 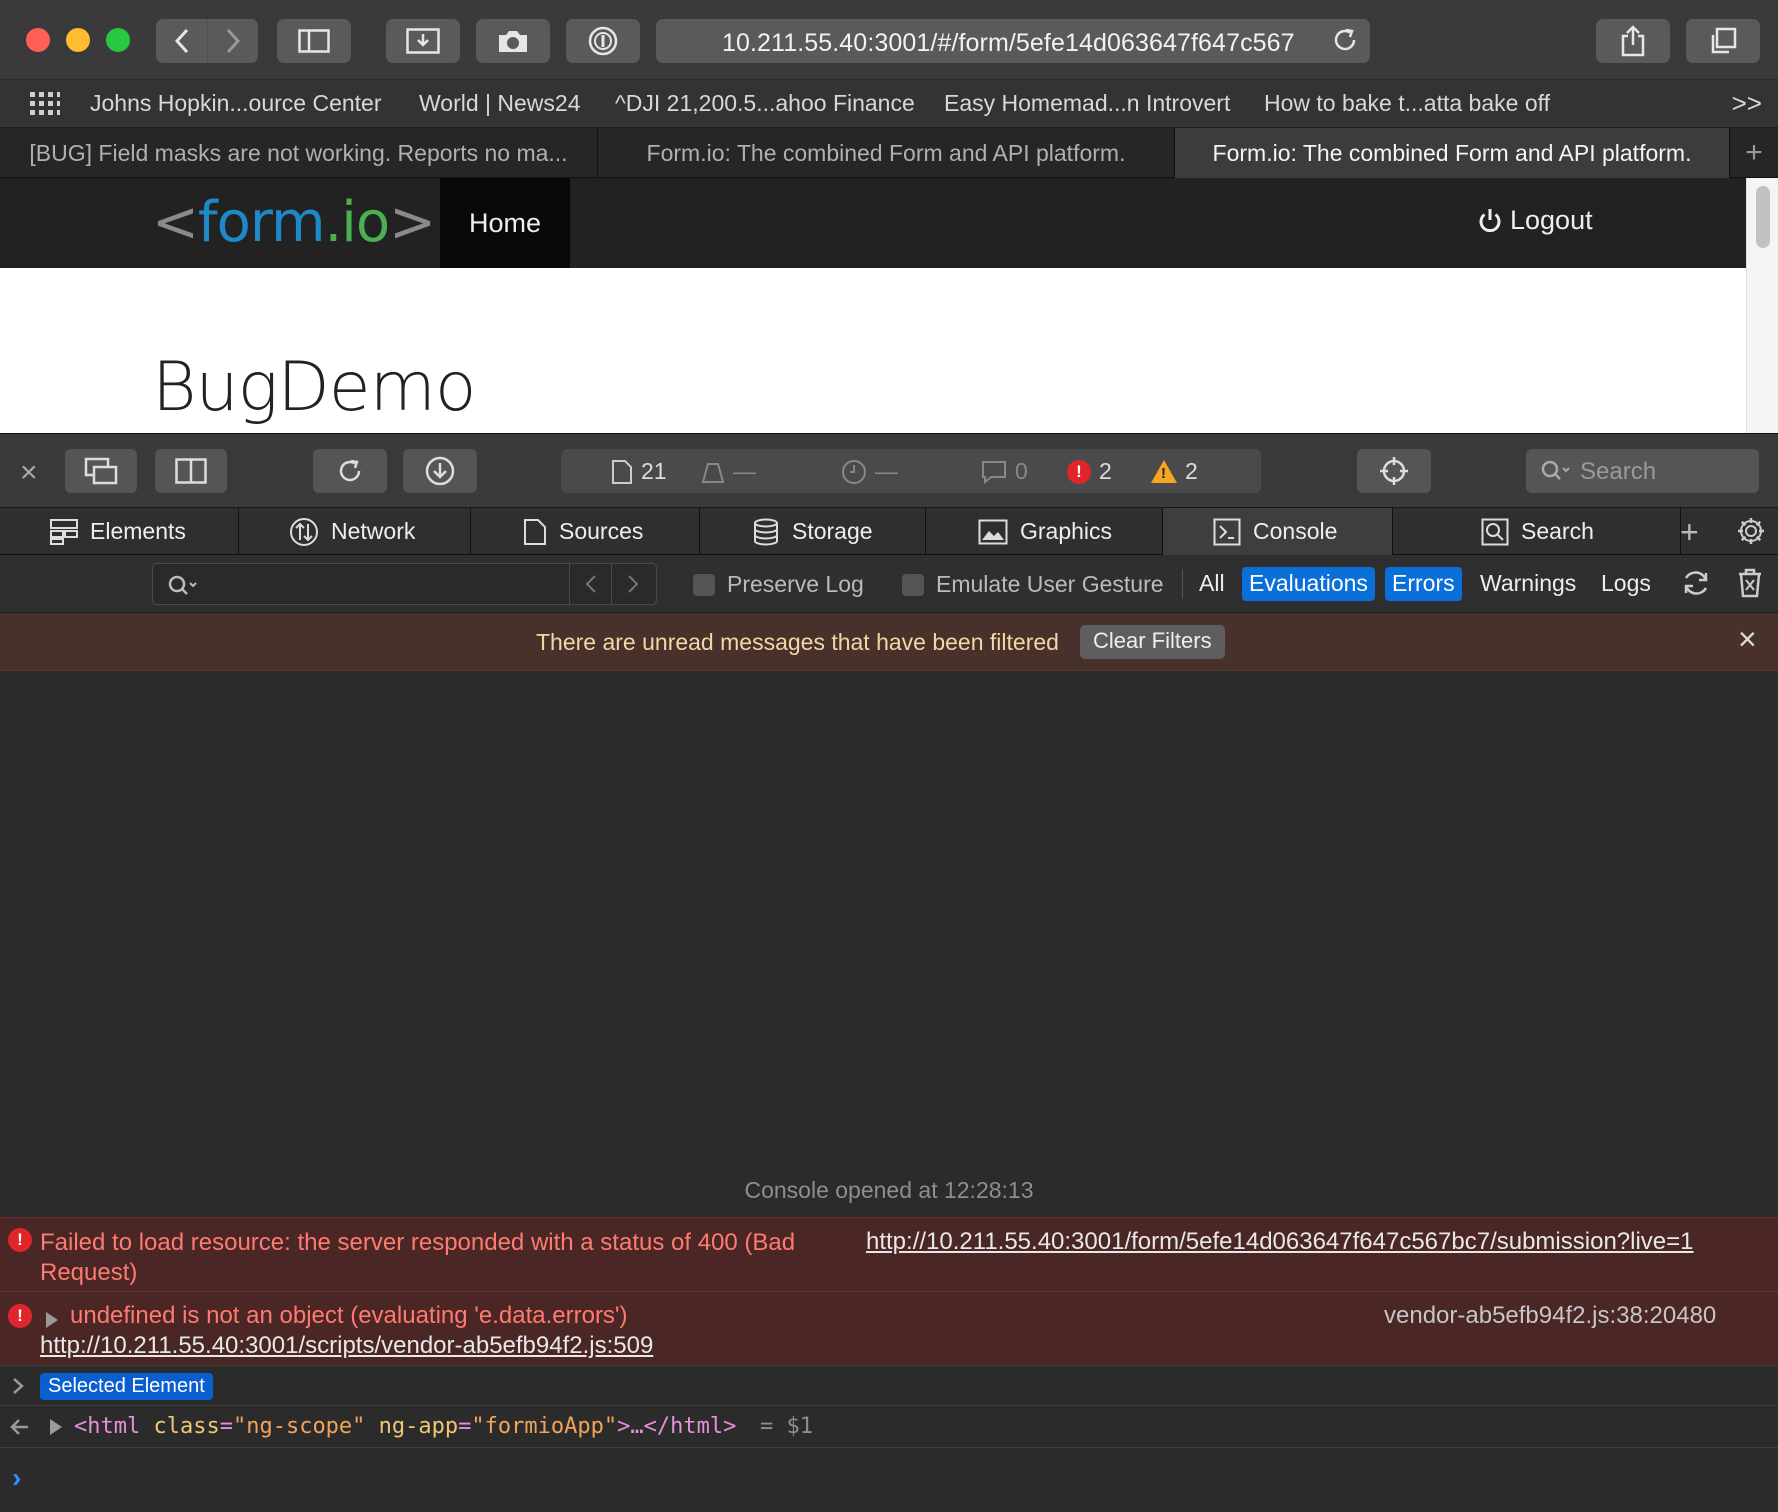 What do you see at coordinates (1754, 153) in the screenshot?
I see `new-tab-button: +` at bounding box center [1754, 153].